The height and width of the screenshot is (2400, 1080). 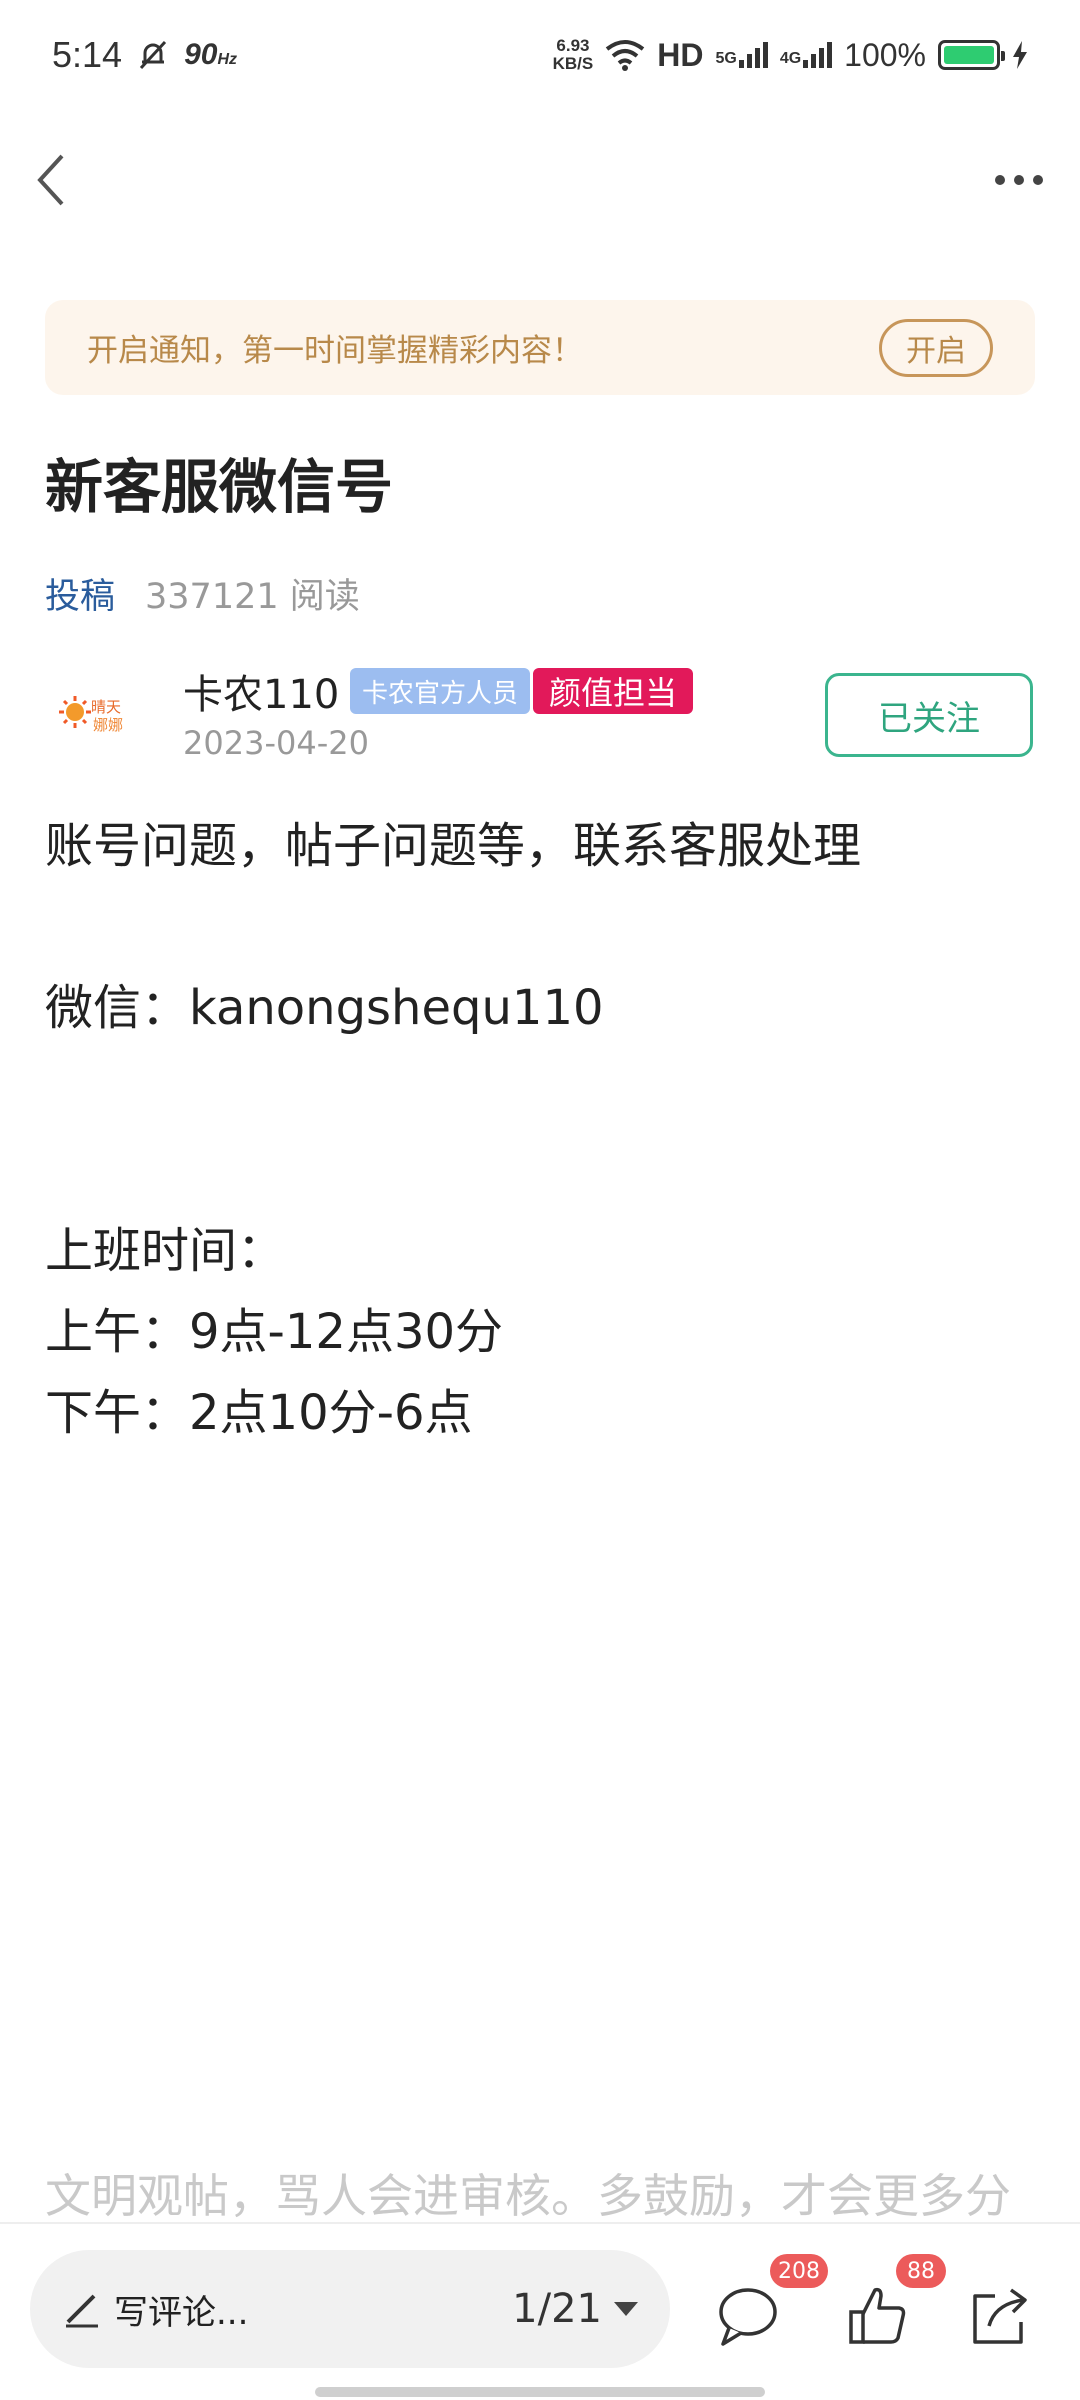 What do you see at coordinates (680, 54) in the screenshot?
I see `hd-indicator: HD` at bounding box center [680, 54].